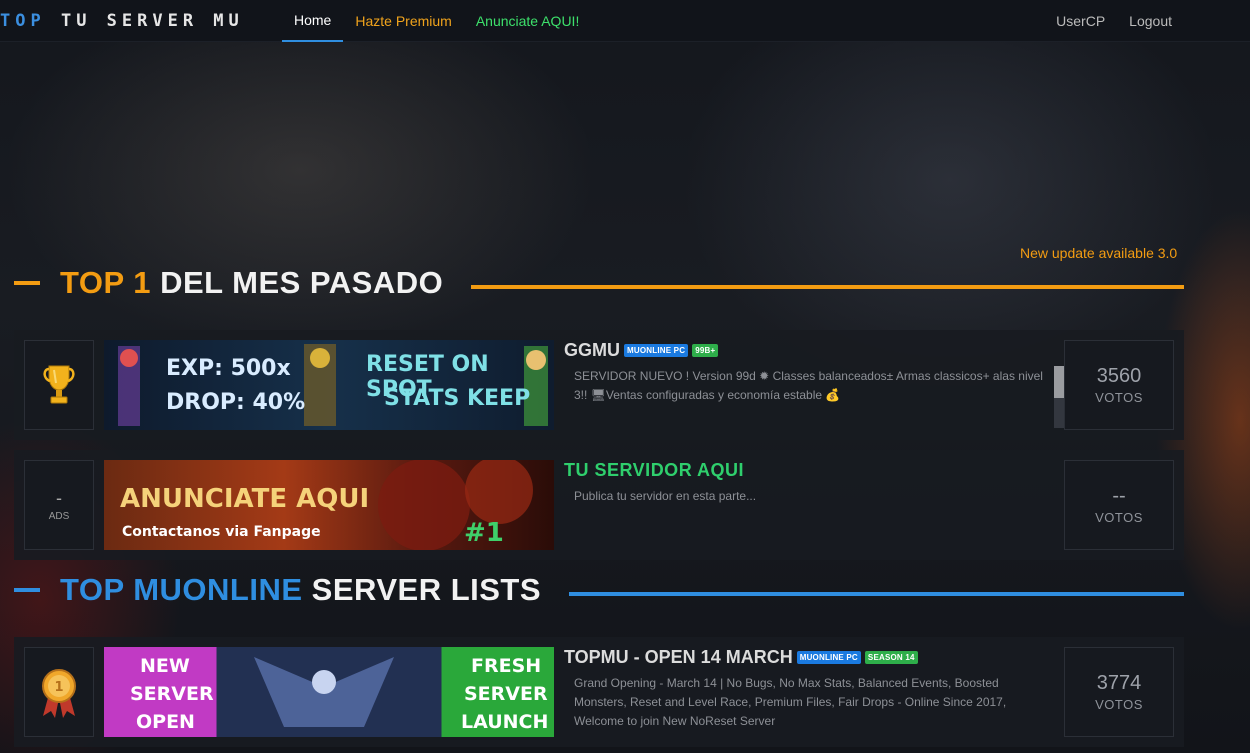 Image resolution: width=1250 pixels, height=753 pixels. I want to click on tag-season: SEASON 14, so click(891, 657).